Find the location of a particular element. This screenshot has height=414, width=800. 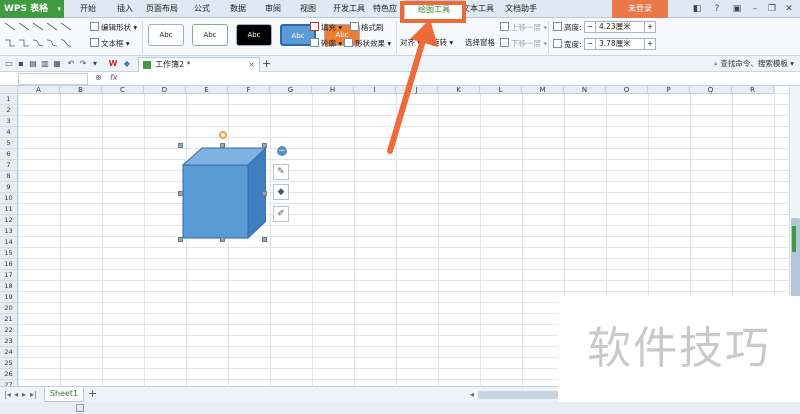

row-header: 14 is located at coordinates (9, 242).